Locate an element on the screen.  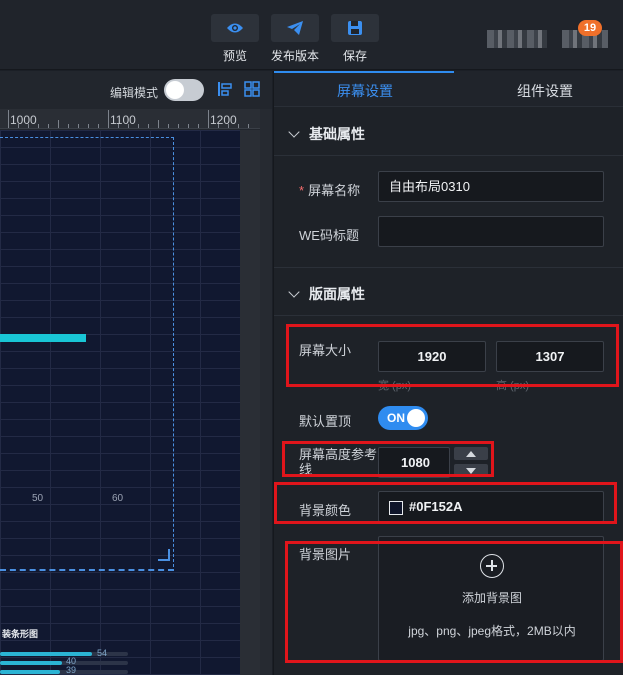
screen-height-input: 1307 is located at coordinates (550, 356).